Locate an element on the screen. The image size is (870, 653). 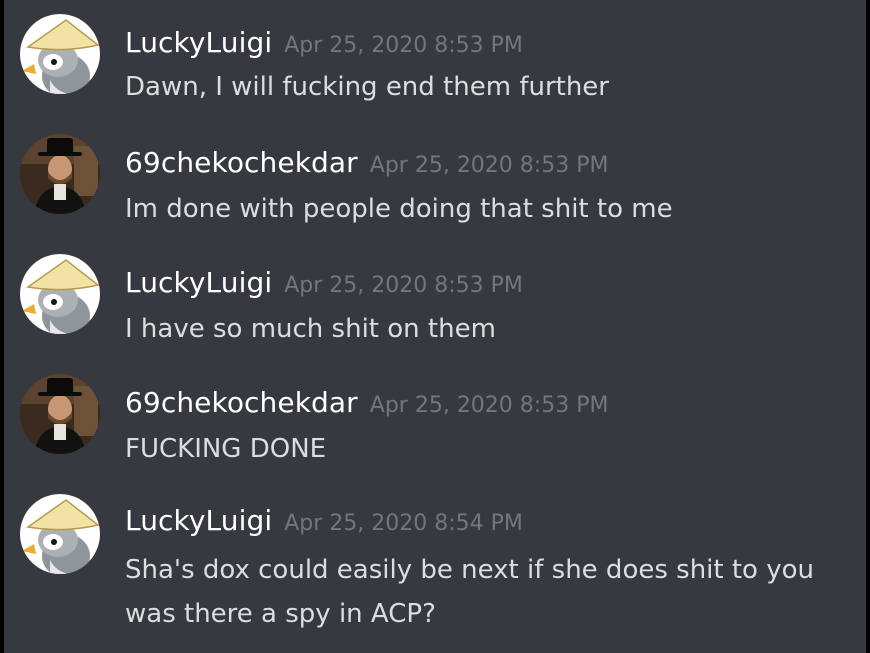
message-content: I have so much shit on them is located at coordinates (310, 329).